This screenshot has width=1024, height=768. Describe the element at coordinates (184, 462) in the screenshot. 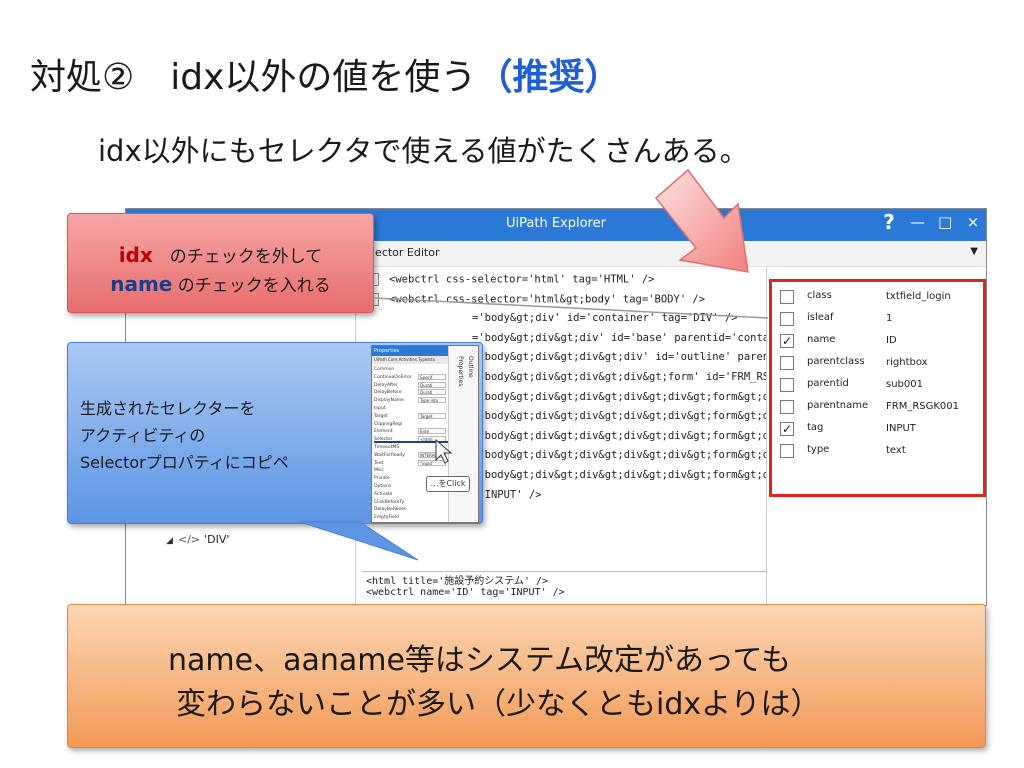

I see `callout-blue-line-3: Selectorプロパティにコピペ` at that location.